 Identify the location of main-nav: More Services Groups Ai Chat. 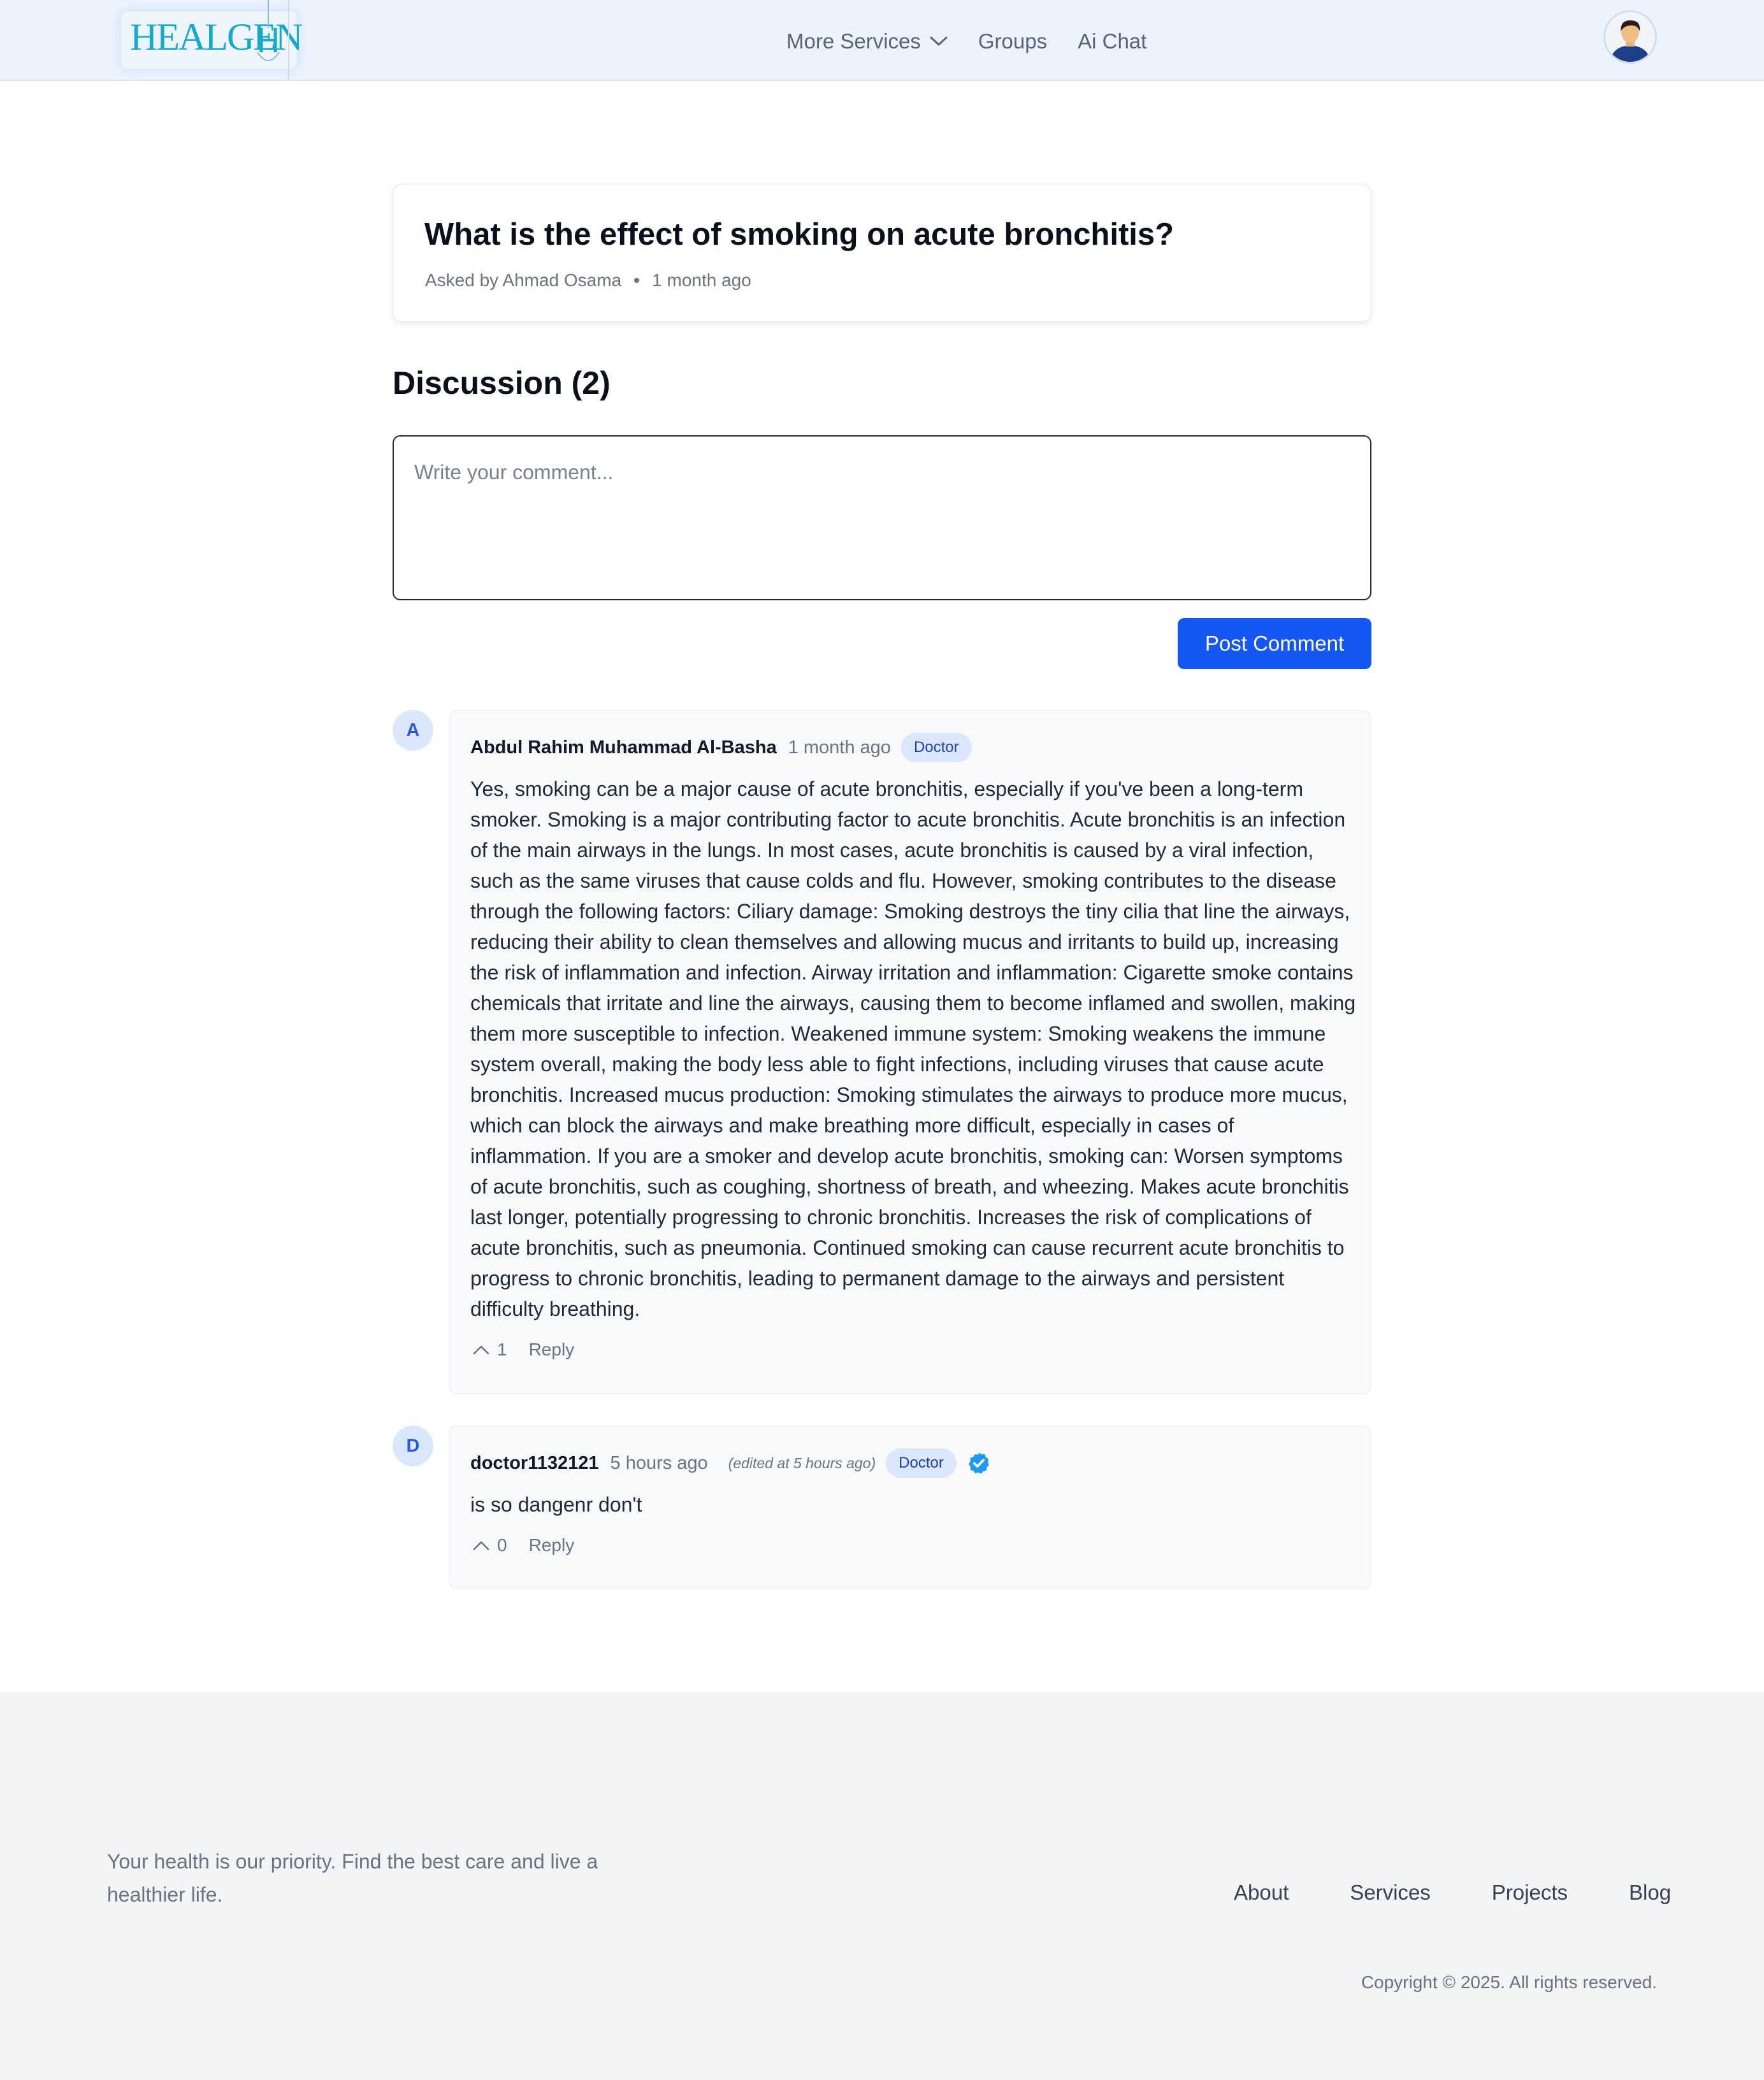
(981, 41).